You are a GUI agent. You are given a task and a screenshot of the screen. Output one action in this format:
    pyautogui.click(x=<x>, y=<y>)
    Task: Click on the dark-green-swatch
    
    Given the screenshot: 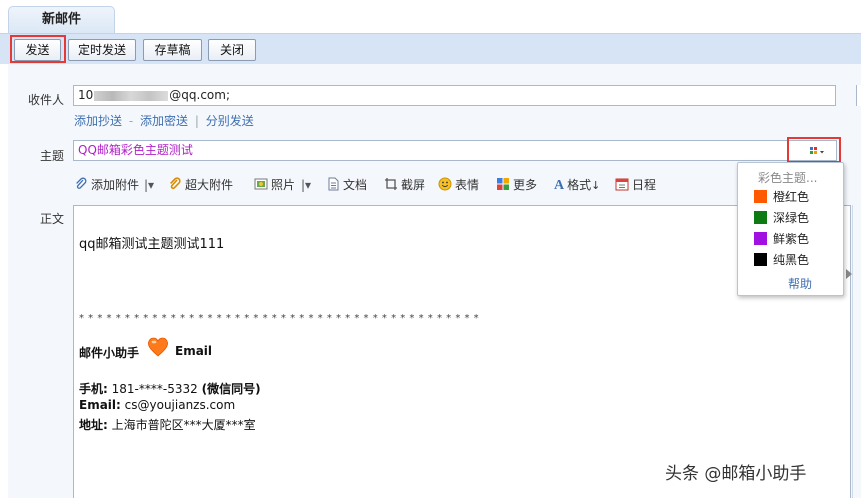 What is the action you would take?
    pyautogui.click(x=760, y=217)
    